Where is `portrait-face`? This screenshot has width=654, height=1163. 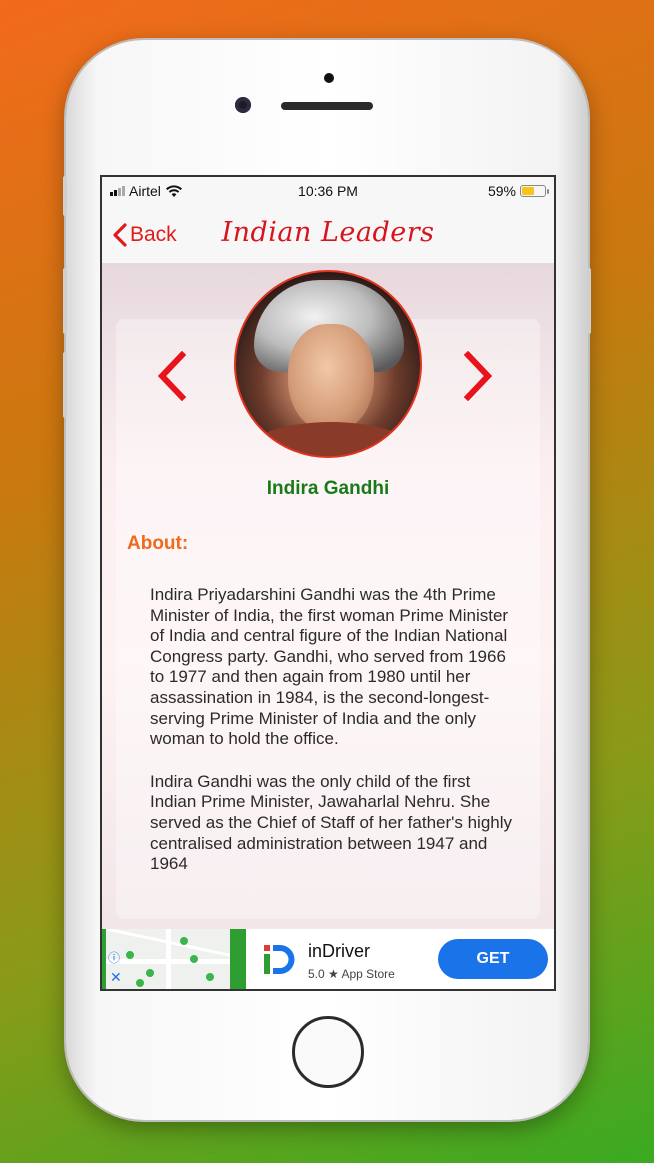
portrait-face is located at coordinates (331, 378).